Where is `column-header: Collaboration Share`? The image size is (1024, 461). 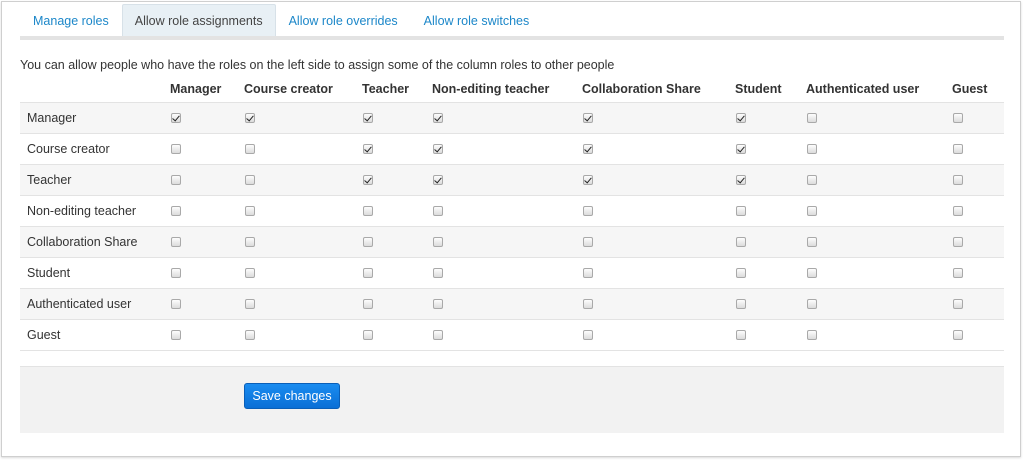
column-header: Collaboration Share is located at coordinates (641, 89).